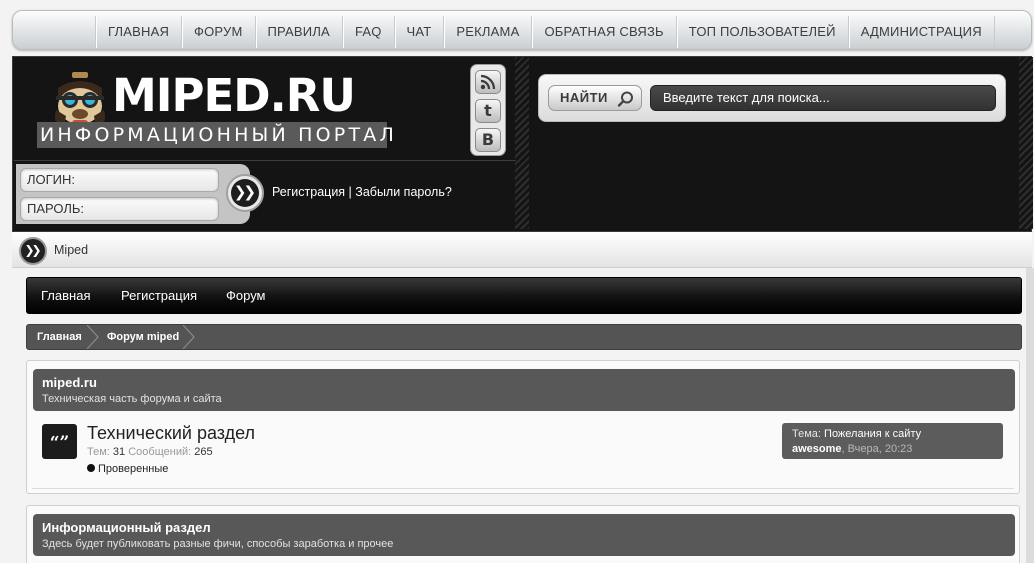 This screenshot has height=563, width=1034. I want to click on search-button-label: НАЙТИ, so click(584, 97).